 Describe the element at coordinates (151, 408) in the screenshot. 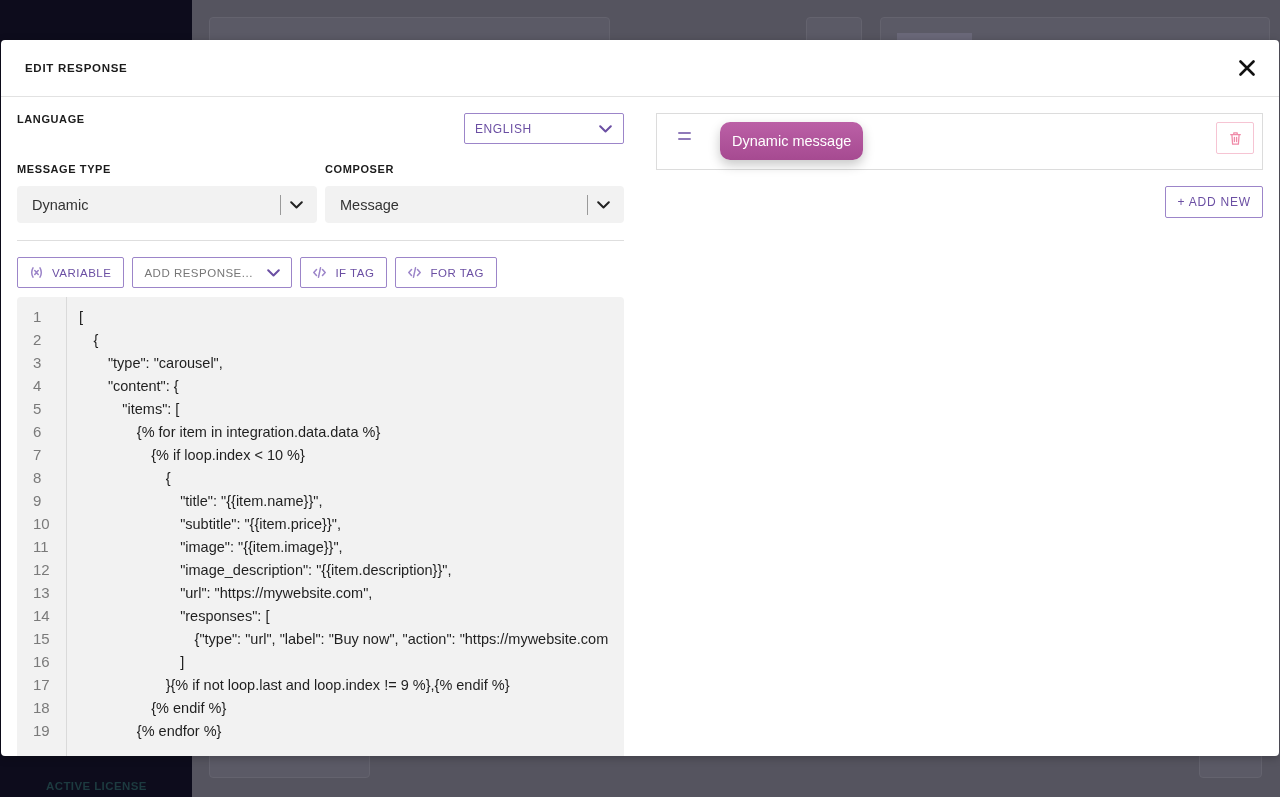

I see `code-line: "items": [` at that location.